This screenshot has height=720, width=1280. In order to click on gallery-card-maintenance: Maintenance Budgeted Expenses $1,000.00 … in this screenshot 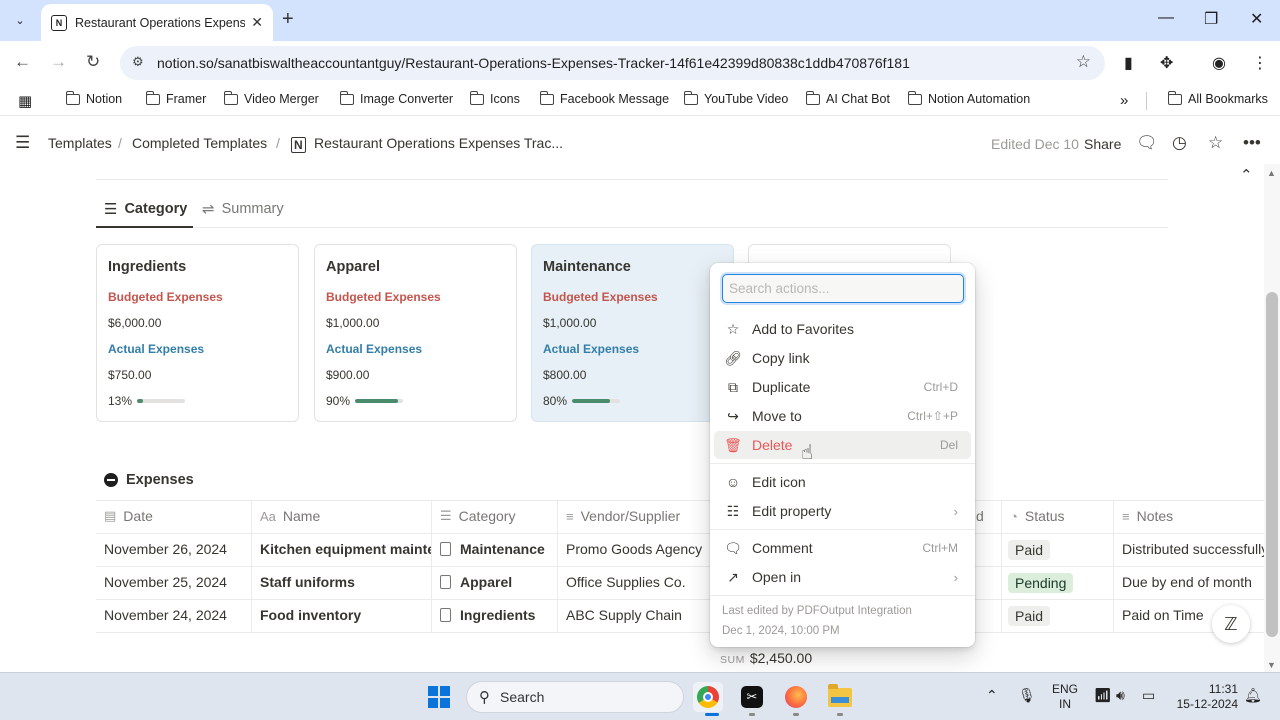, I will do `click(632, 333)`.